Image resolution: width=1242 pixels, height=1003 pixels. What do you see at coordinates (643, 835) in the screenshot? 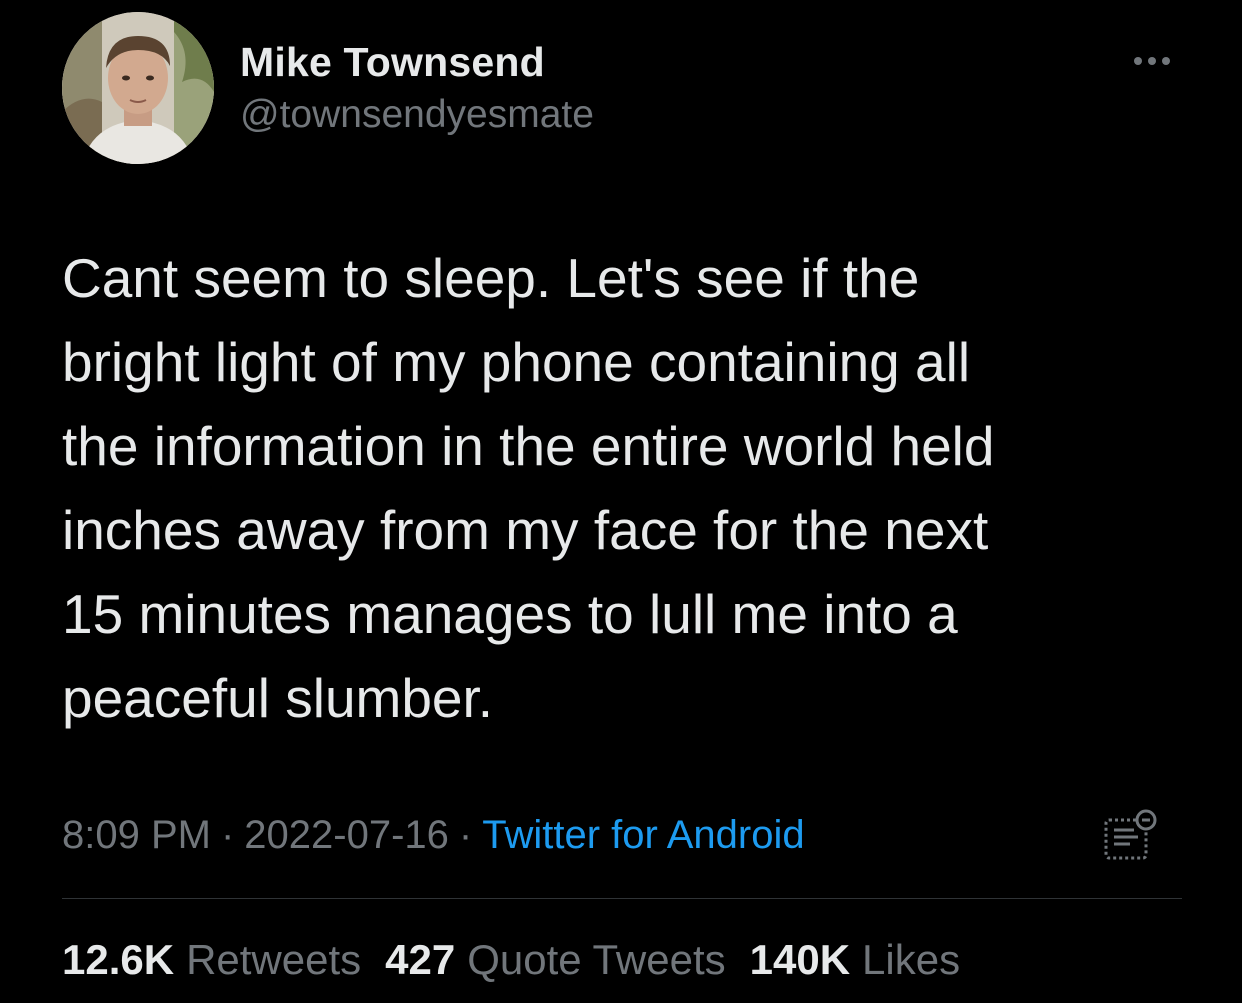
I see `tweet-source-link: Twitter for Android` at bounding box center [643, 835].